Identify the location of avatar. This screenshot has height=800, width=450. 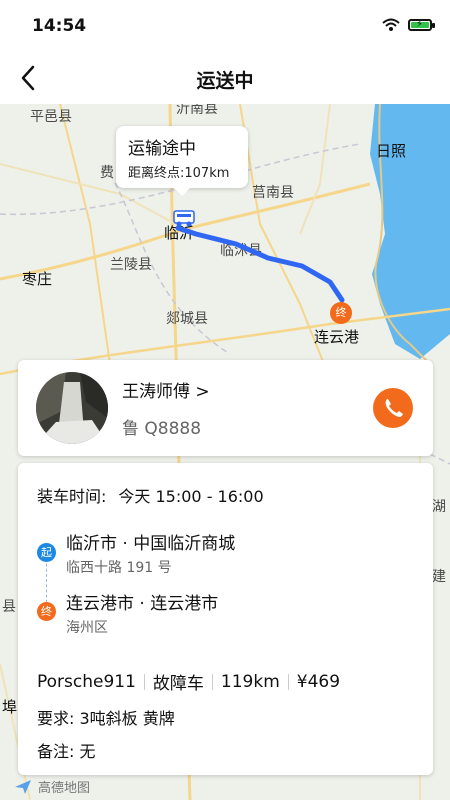
(72, 408).